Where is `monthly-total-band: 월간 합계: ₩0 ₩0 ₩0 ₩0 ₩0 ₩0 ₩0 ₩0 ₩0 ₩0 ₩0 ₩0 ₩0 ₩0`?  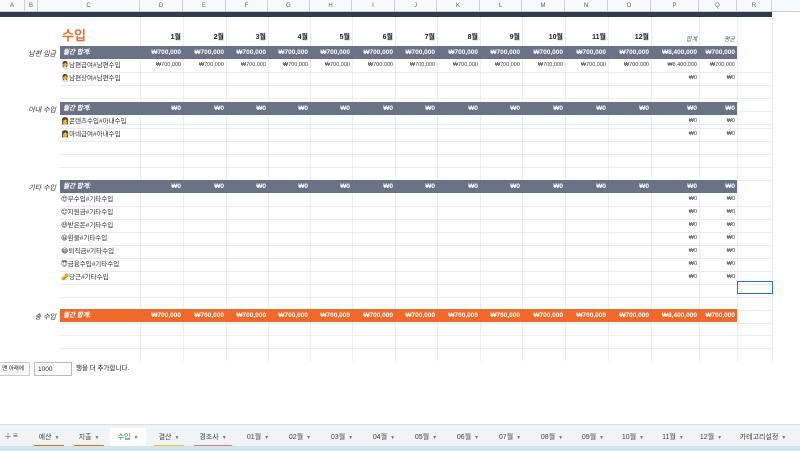 monthly-total-band: 월간 합계: ₩0 ₩0 ₩0 ₩0 ₩0 ₩0 ₩0 ₩0 ₩0 ₩0 ₩0 ₩0 ₩0 ₩0 is located at coordinates (398, 108).